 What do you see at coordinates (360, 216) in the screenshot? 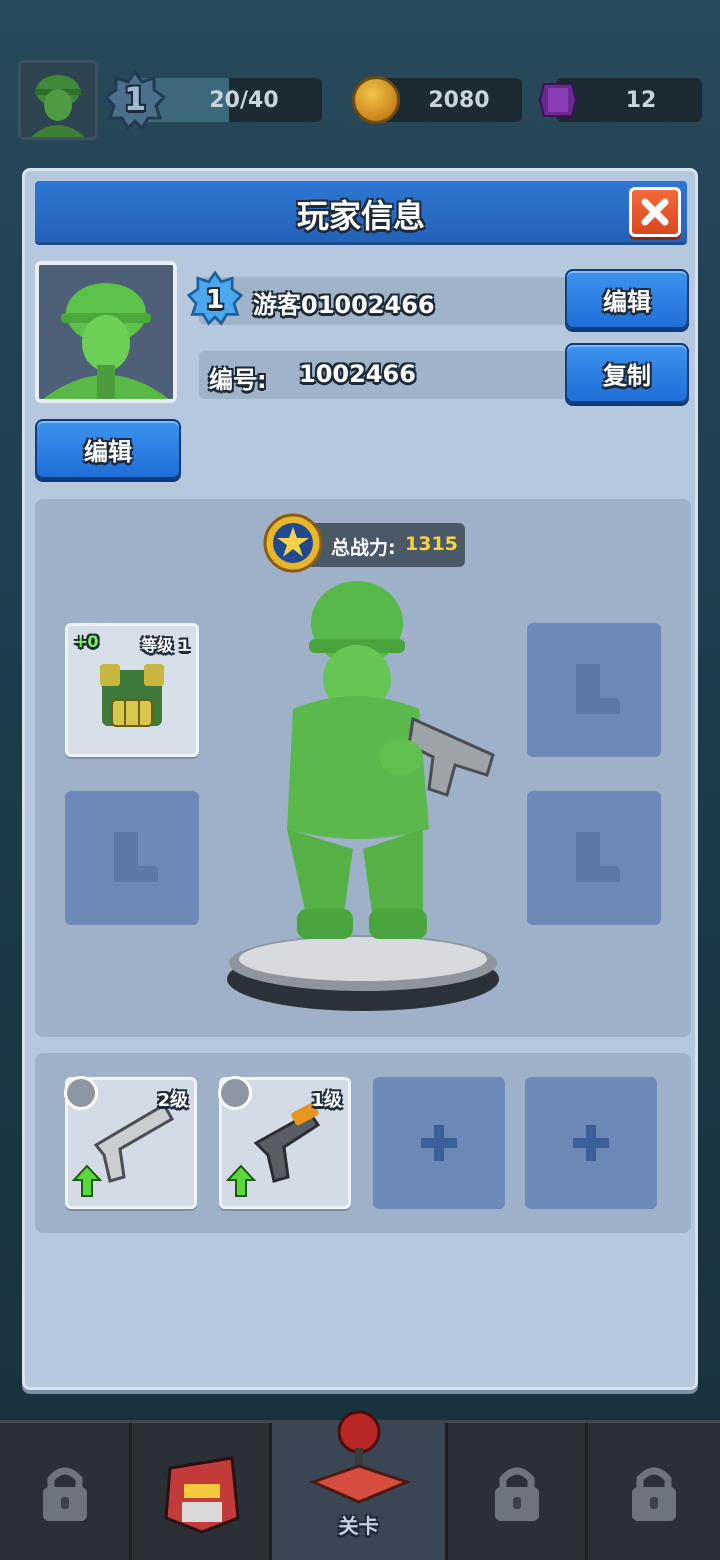
I see `panel-title: 玩家信息` at bounding box center [360, 216].